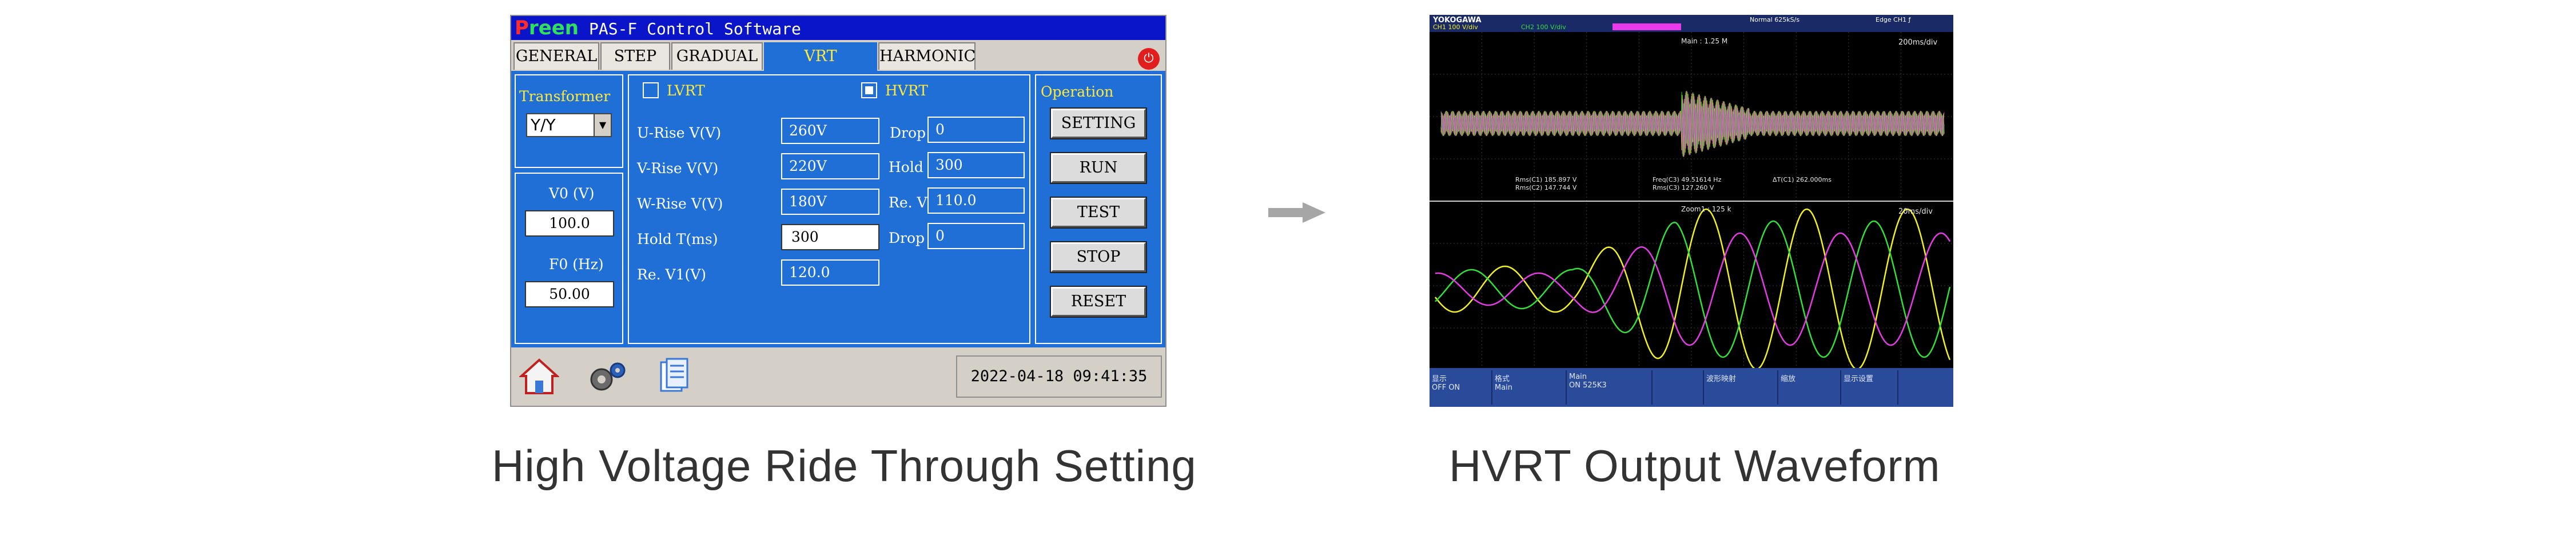  I want to click on stop-button: STOP, so click(1098, 257).